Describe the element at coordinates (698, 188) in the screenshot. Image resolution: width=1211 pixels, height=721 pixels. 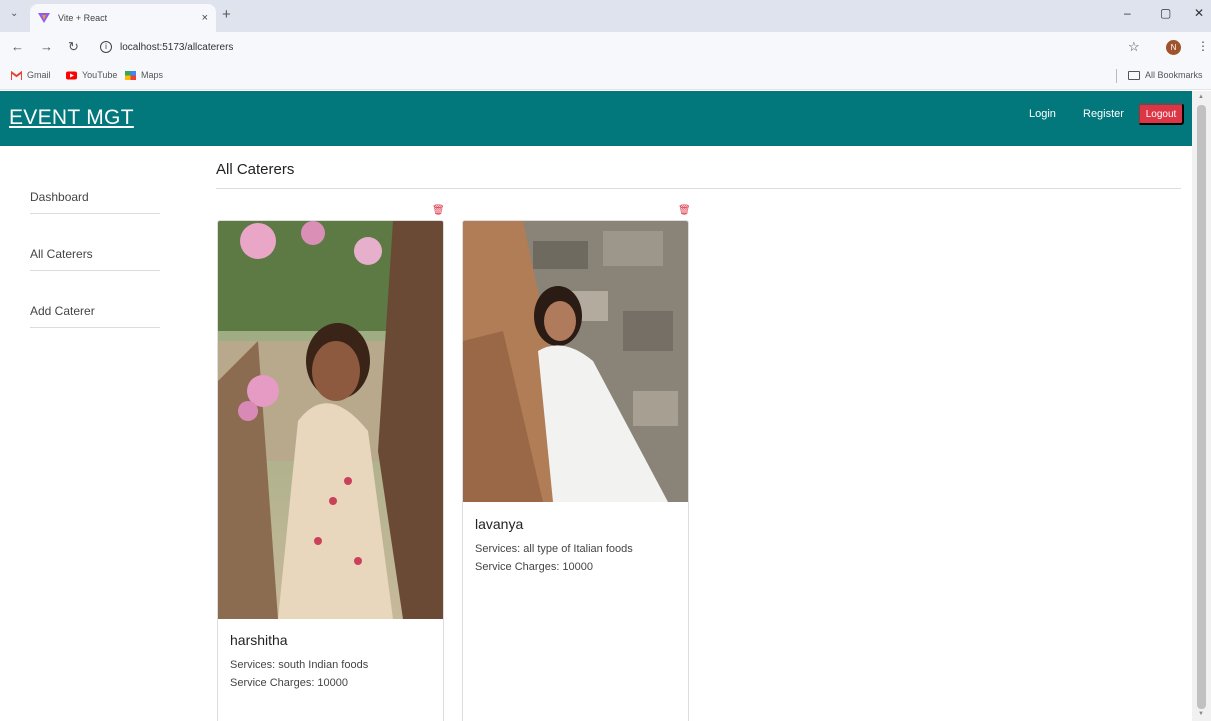
I see `title-divider` at that location.